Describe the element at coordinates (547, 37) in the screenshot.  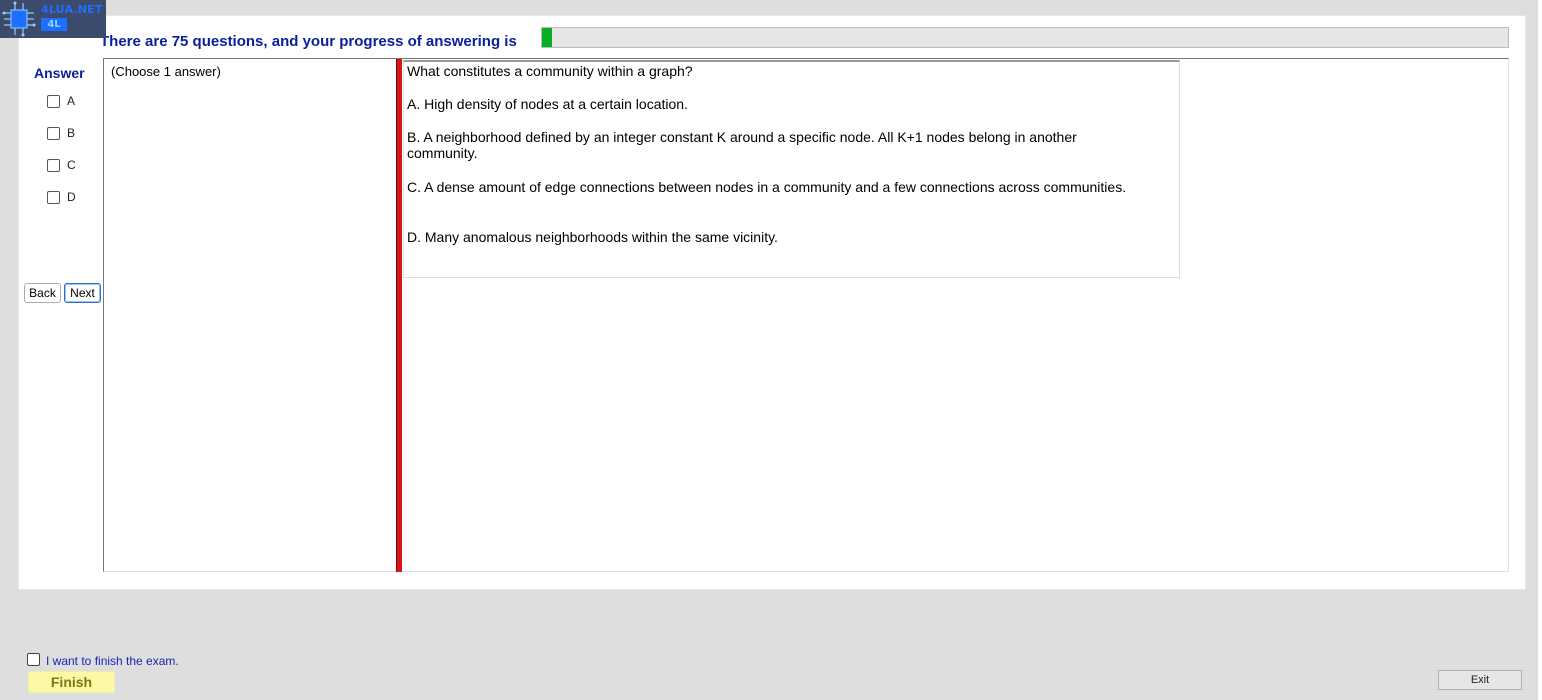
I see `progress-fill` at that location.